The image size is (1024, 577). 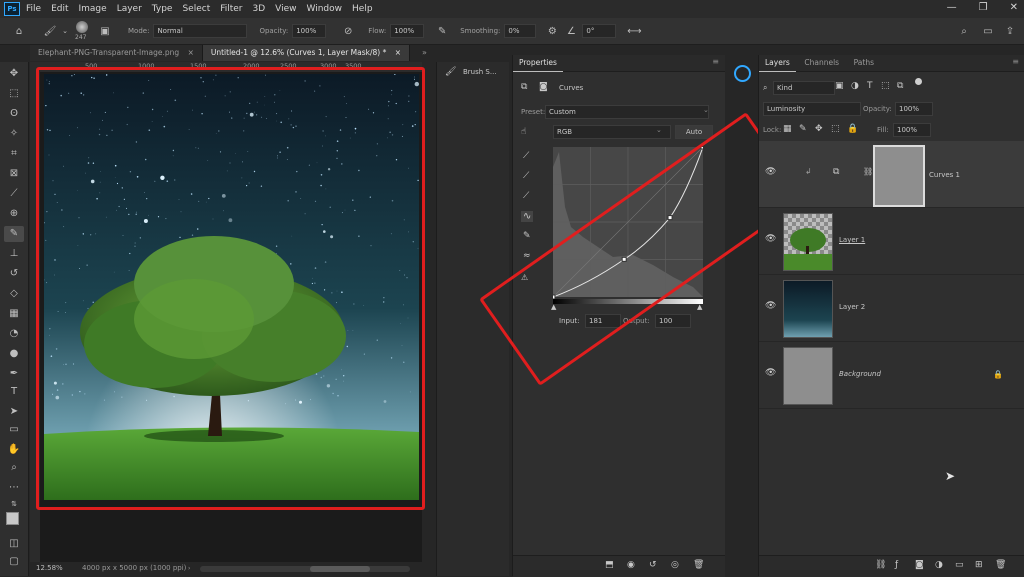 What do you see at coordinates (952, 7) in the screenshot?
I see `minimize-icon: —` at bounding box center [952, 7].